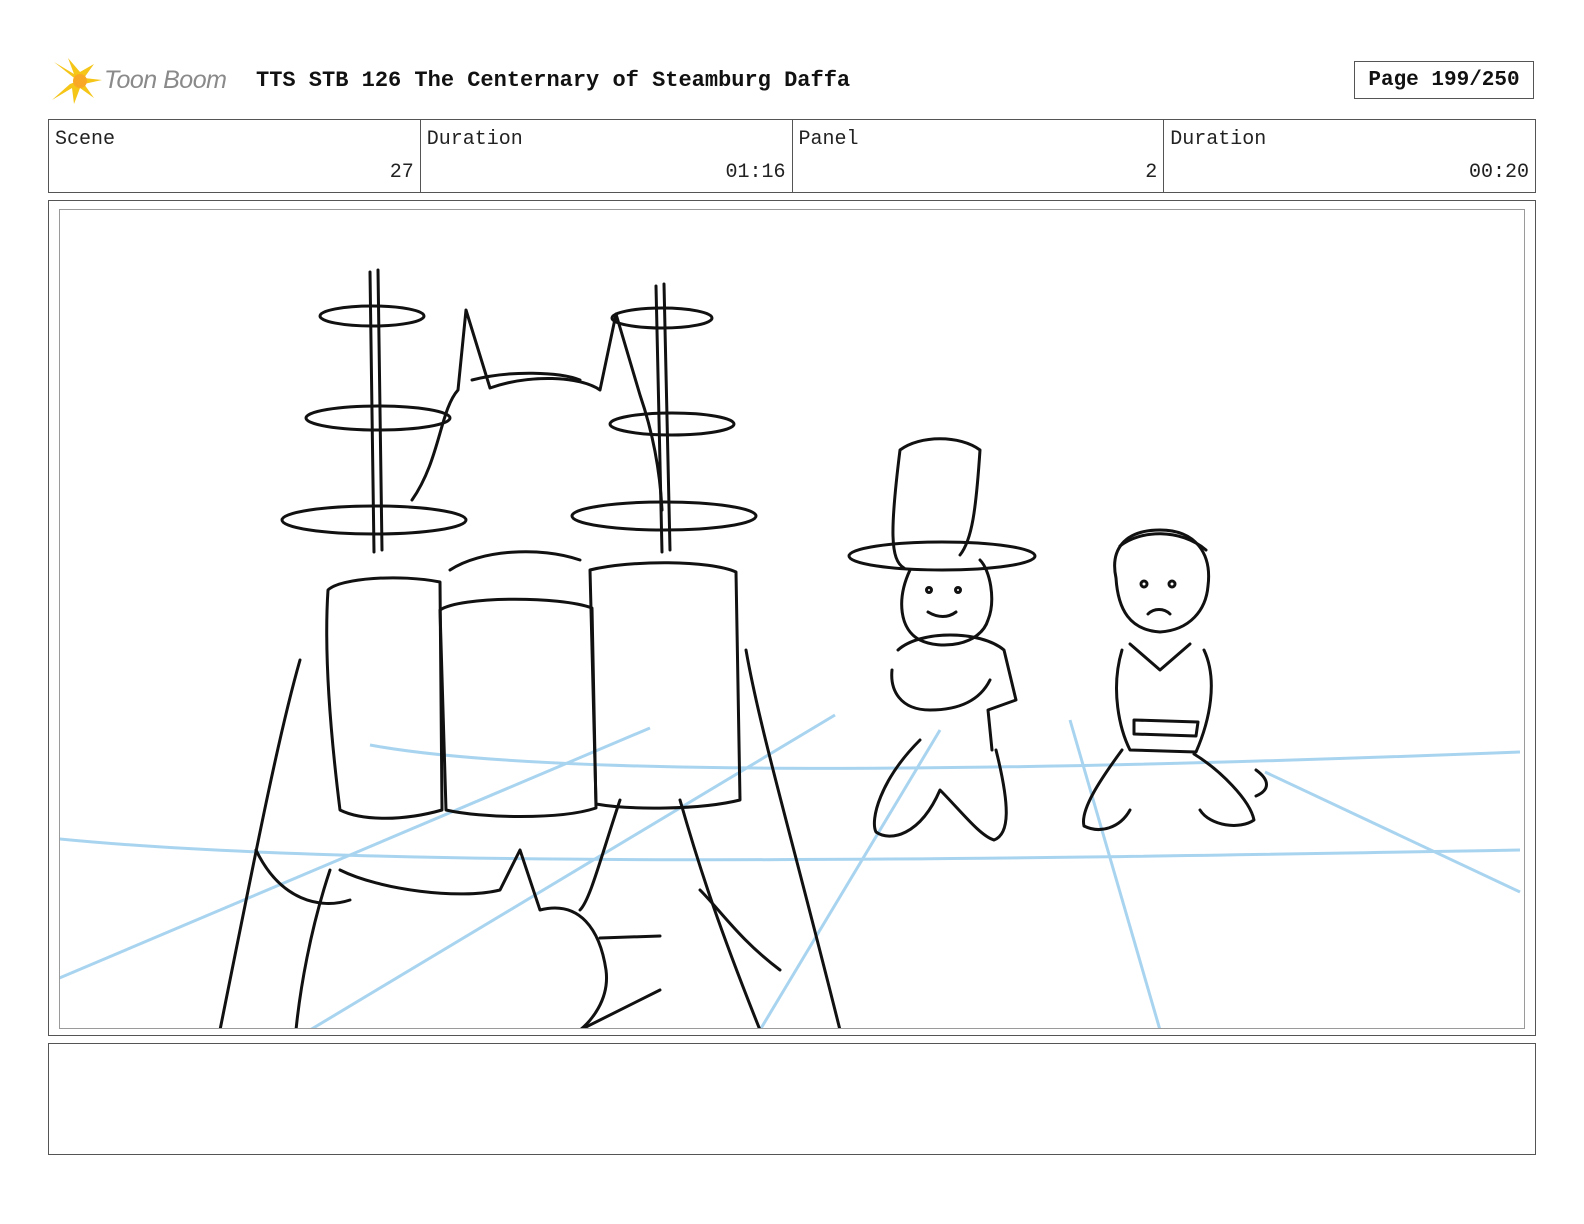 This screenshot has height=1224, width=1584. Describe the element at coordinates (165, 80) in the screenshot. I see `logo-text: Toon Boom` at that location.